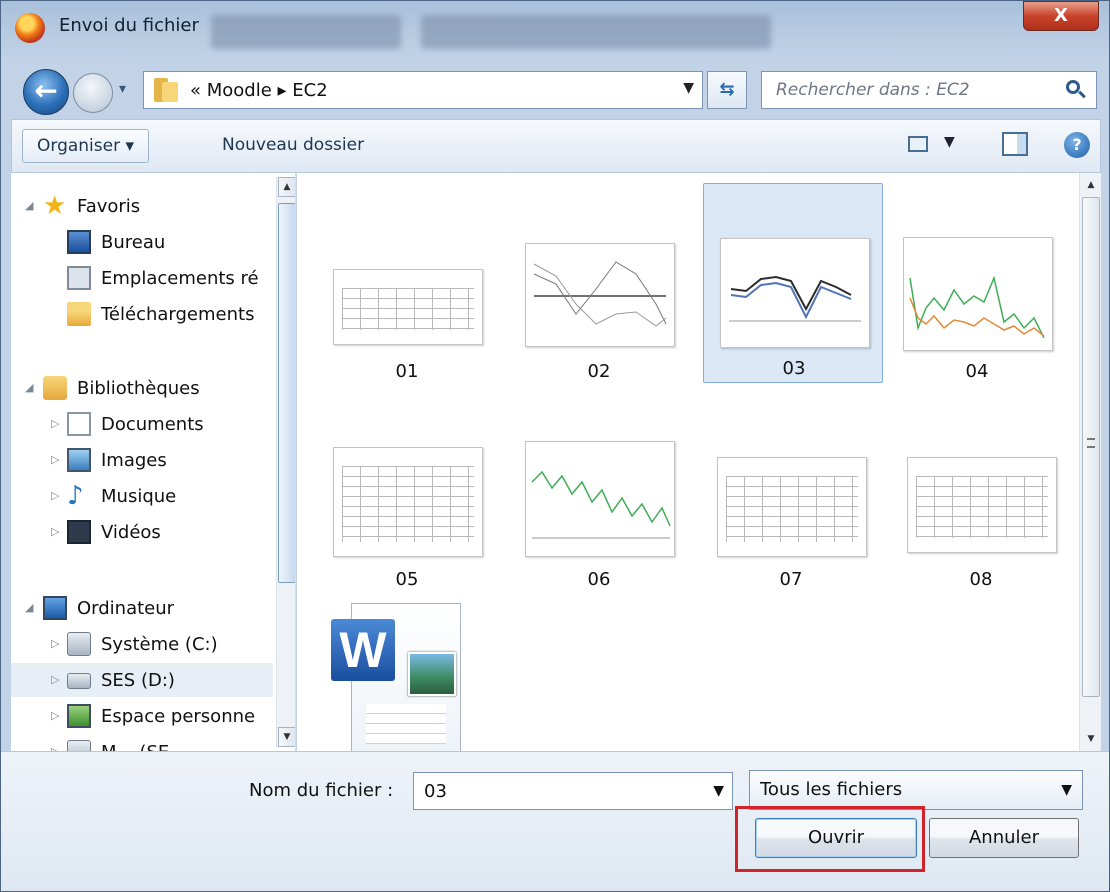  What do you see at coordinates (142, 680) in the screenshot?
I see `sidebar-item-ses-drive: ▷ SES (D:)` at bounding box center [142, 680].